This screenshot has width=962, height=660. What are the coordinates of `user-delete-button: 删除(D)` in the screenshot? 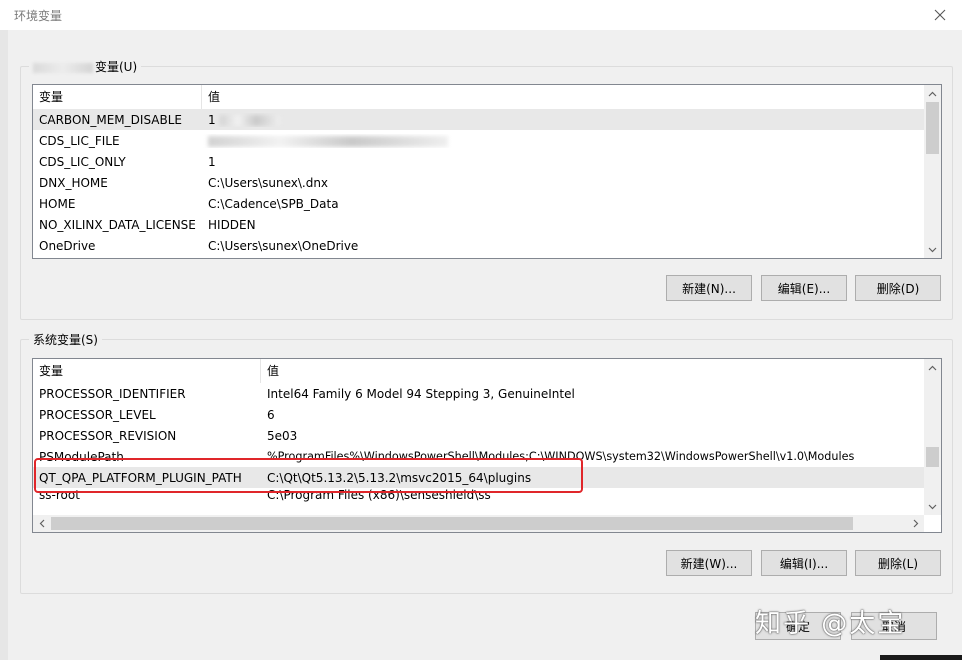 It's located at (898, 288).